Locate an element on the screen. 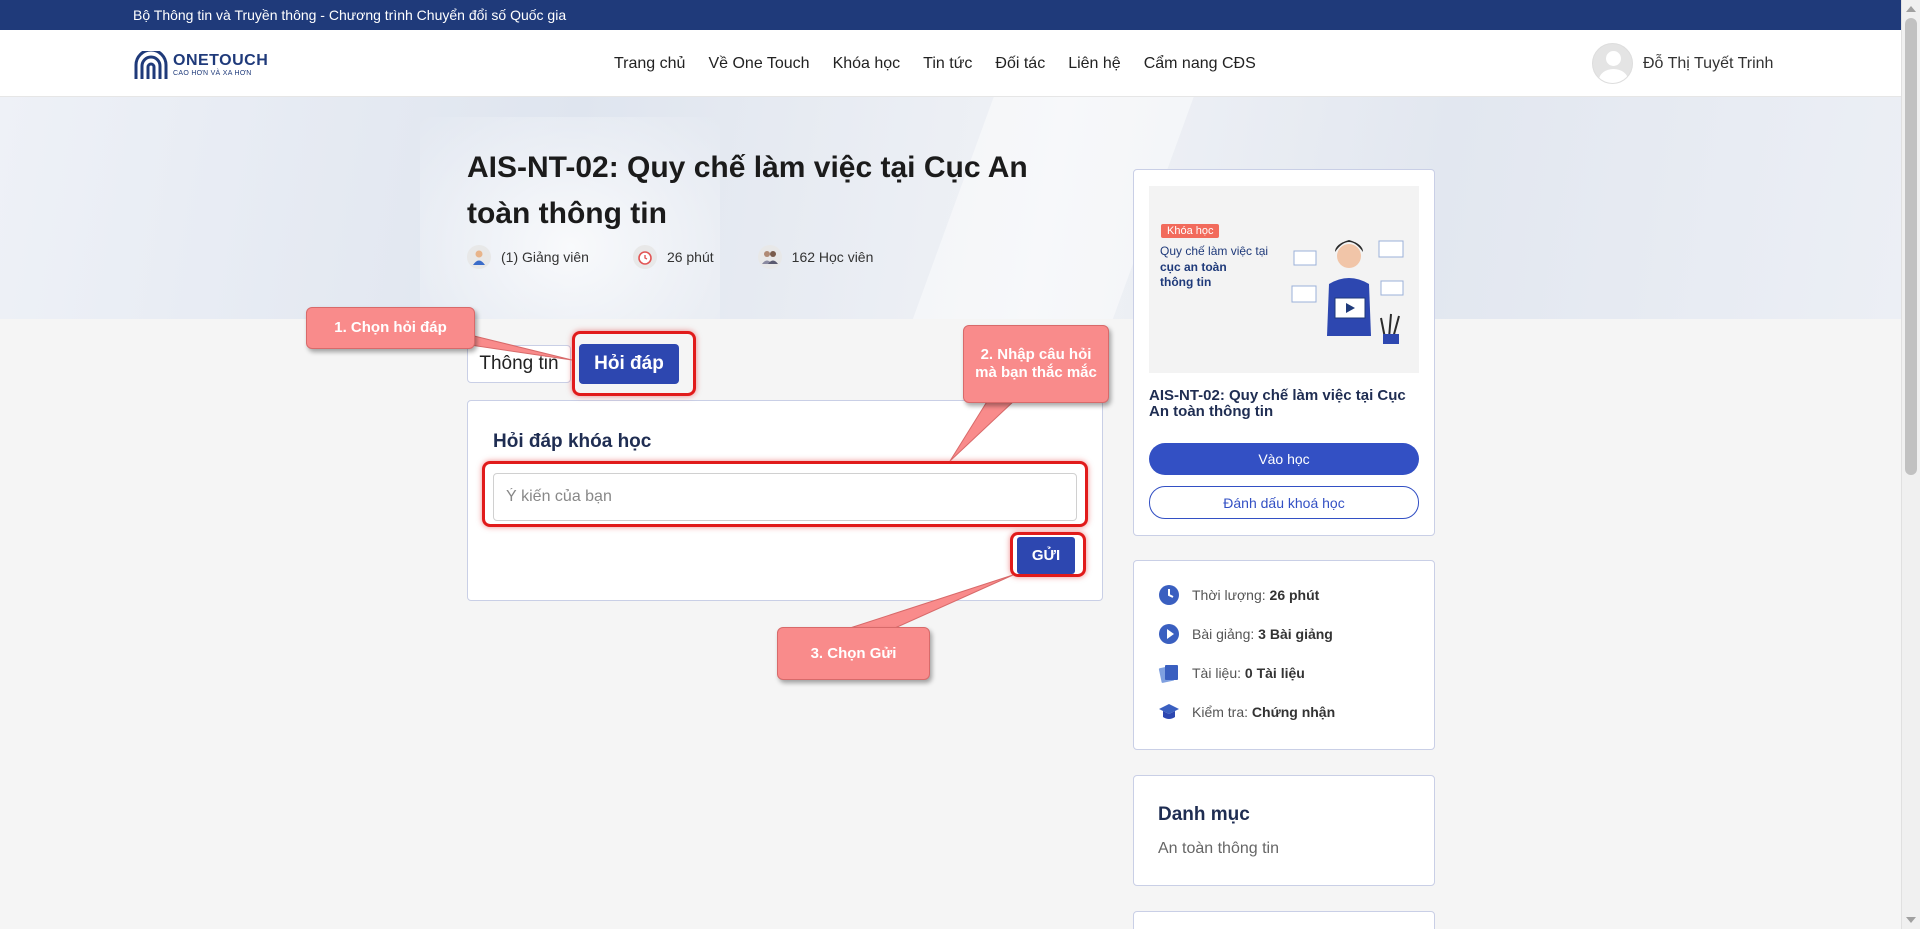 The height and width of the screenshot is (929, 1920). category-item: An toàn thông tin is located at coordinates (1218, 849).